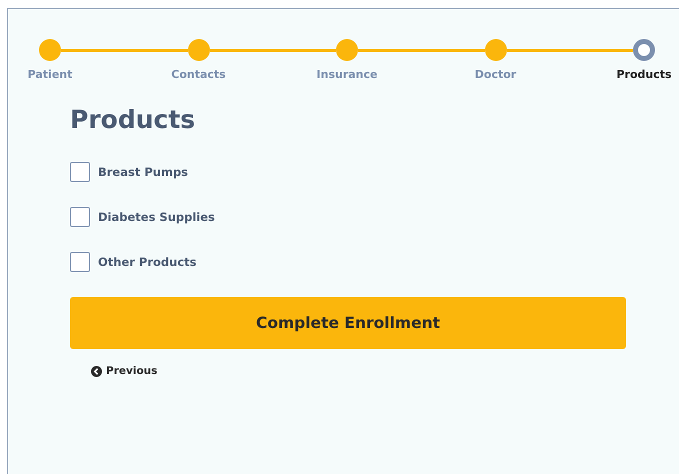 This screenshot has height=474, width=679. What do you see at coordinates (124, 371) in the screenshot?
I see `previous-link: Previous` at bounding box center [124, 371].